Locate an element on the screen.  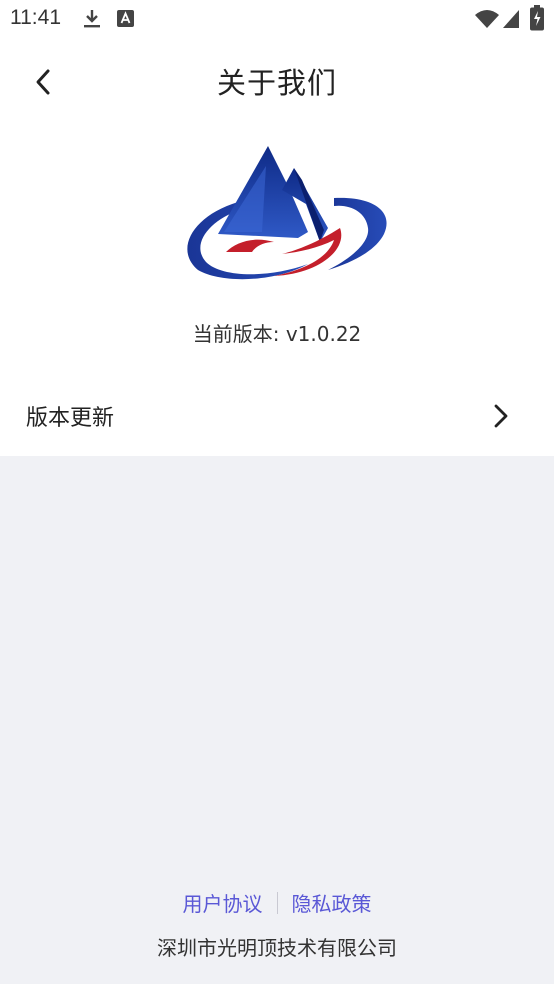
company-name: 深圳市光明顶技术有限公司 is located at coordinates (277, 948).